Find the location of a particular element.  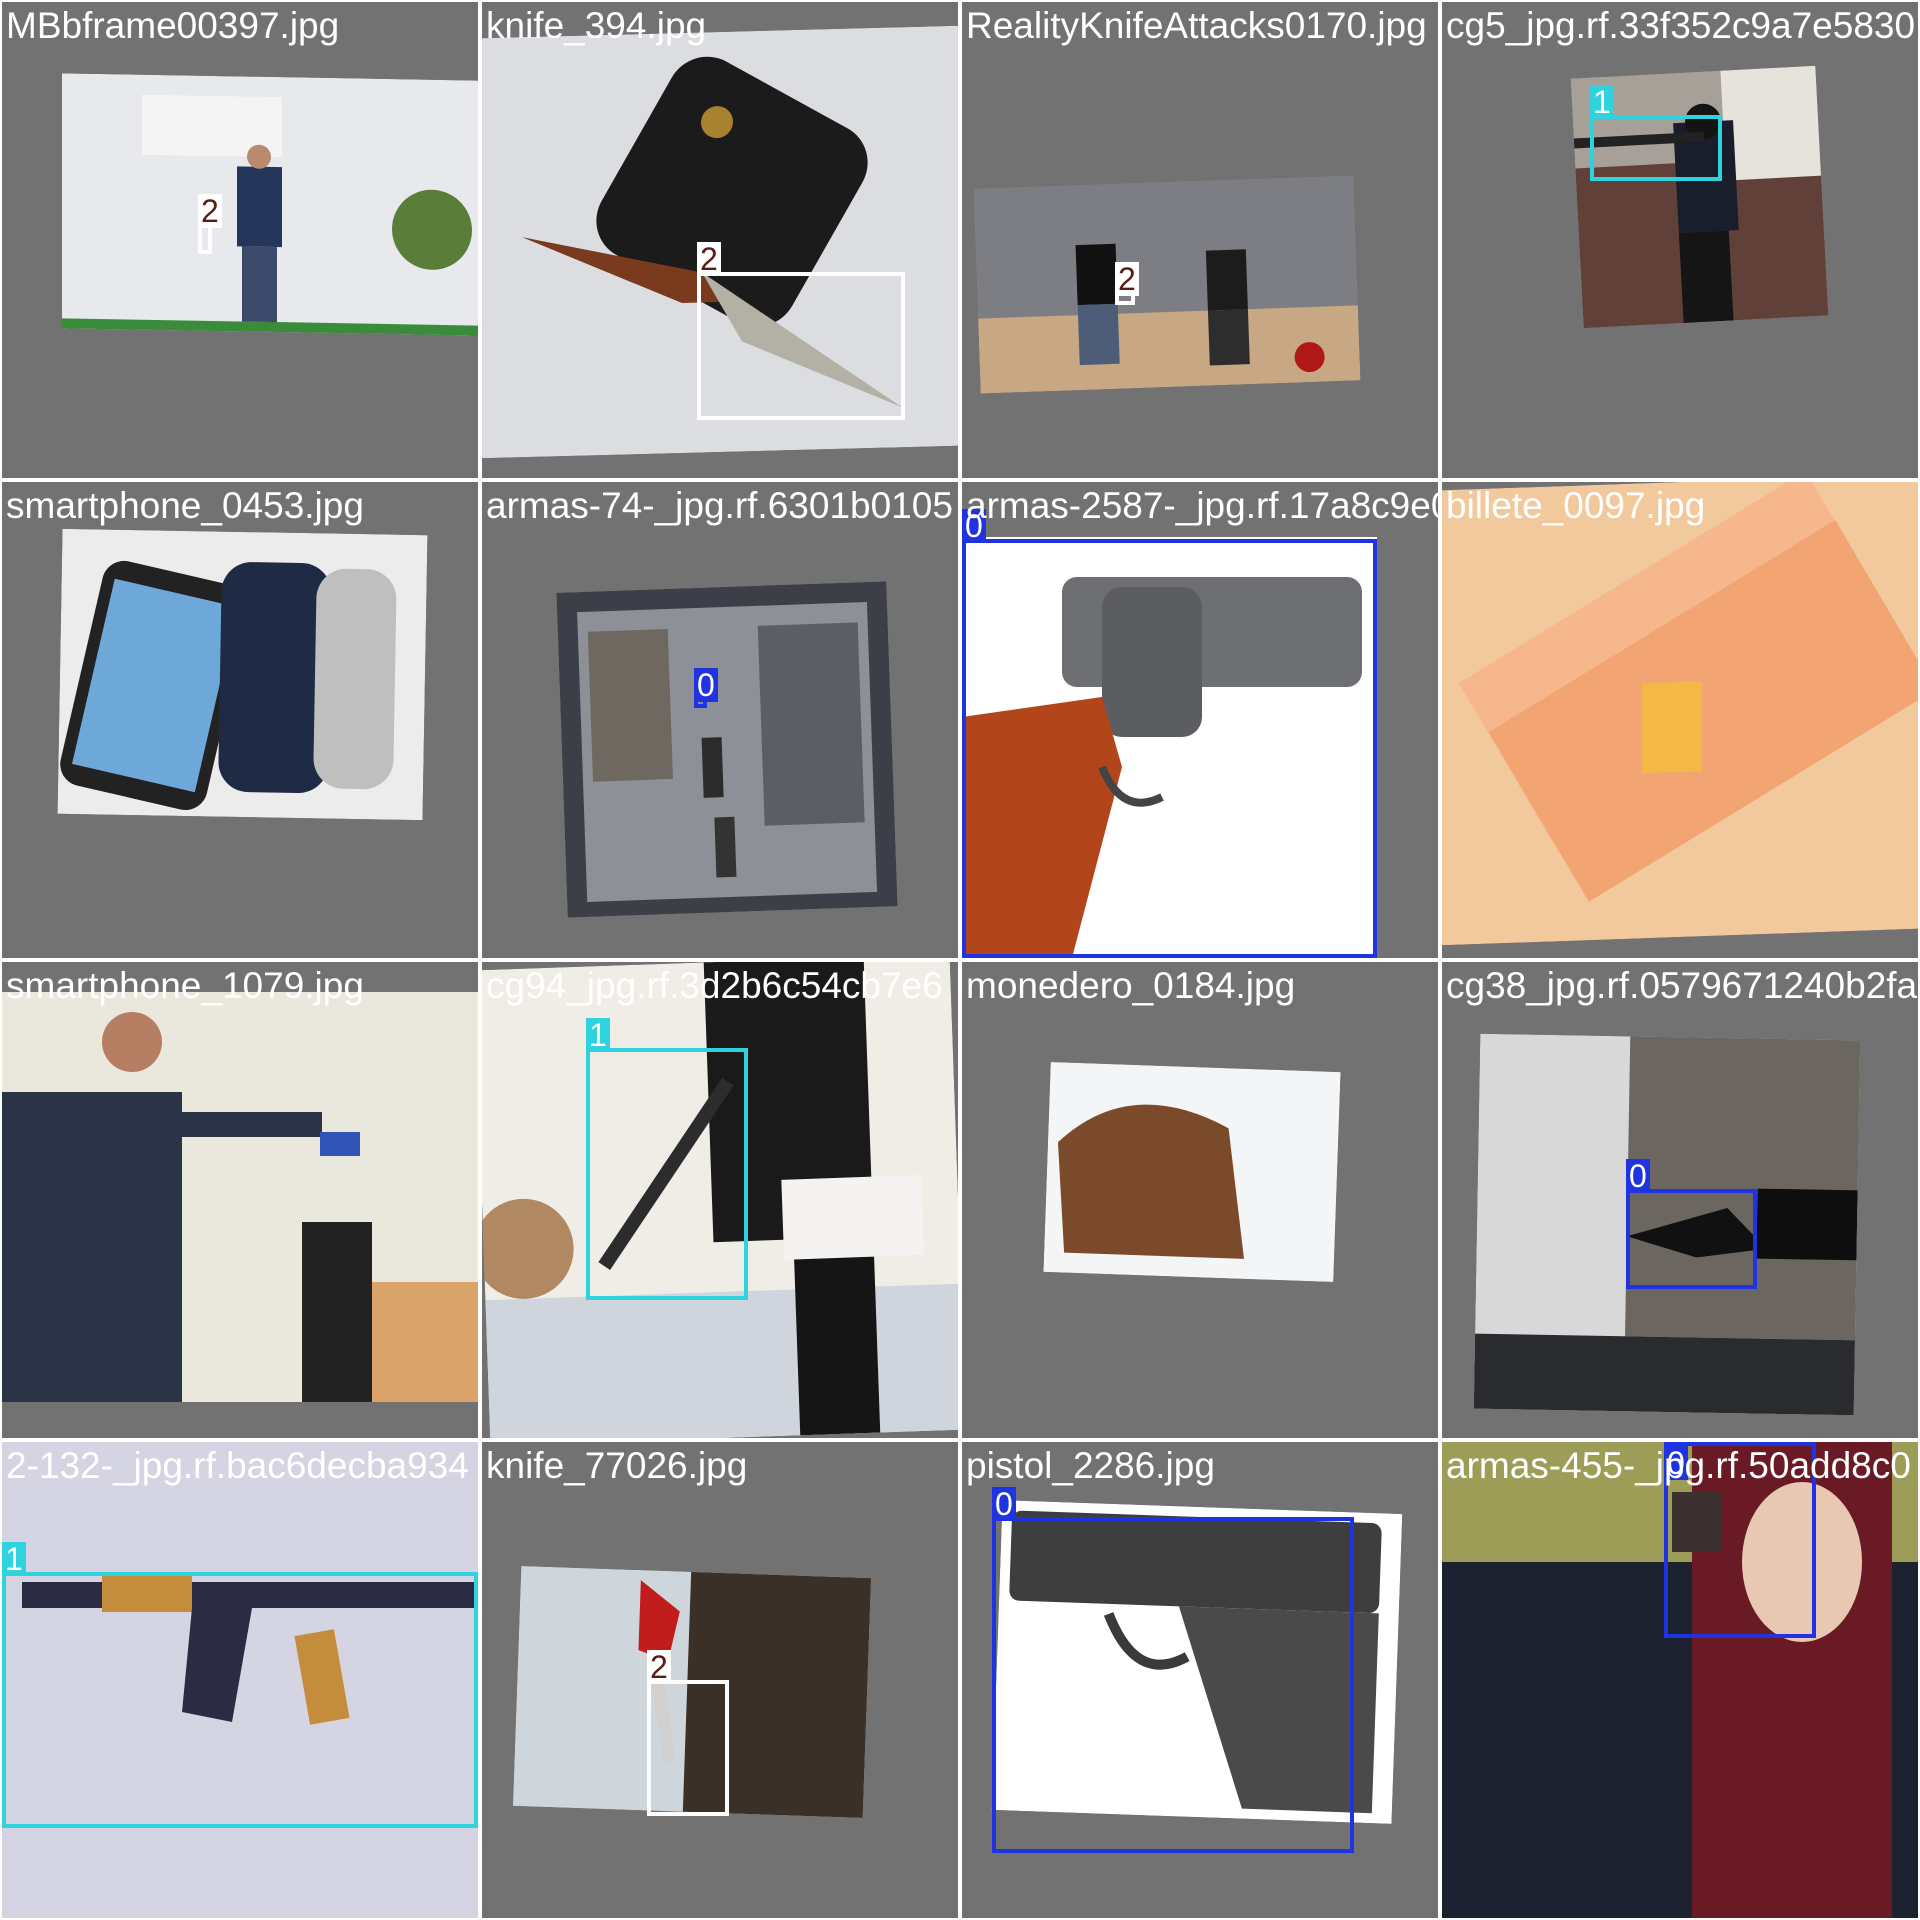

tile-armas-74: 0 armas-74-_jpg.rf.6301b0105 is located at coordinates (720, 720).